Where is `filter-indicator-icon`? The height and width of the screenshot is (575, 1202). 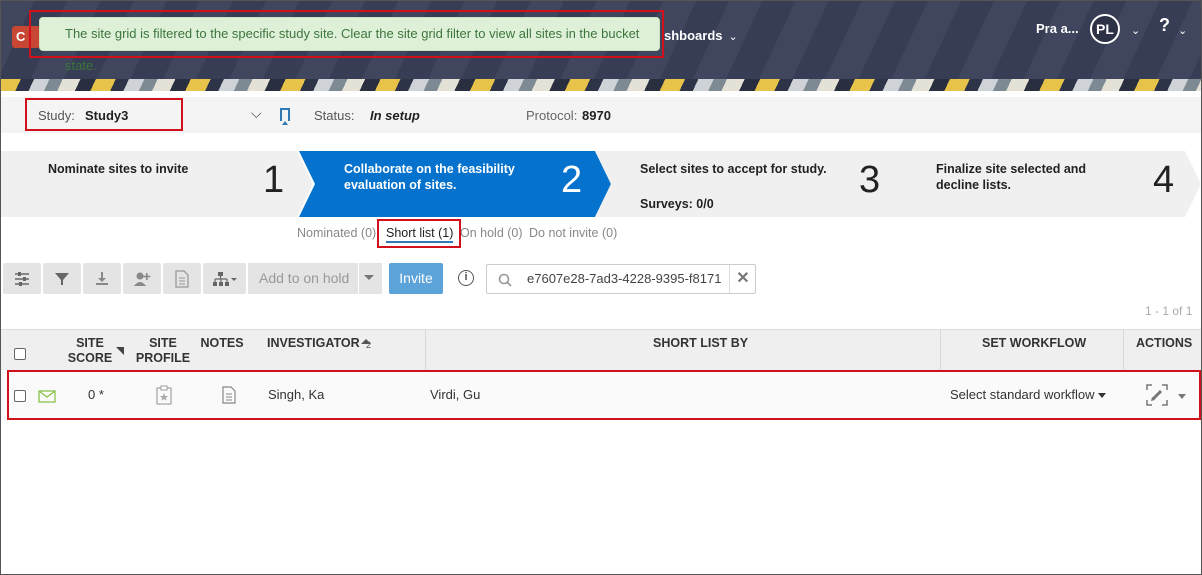
filter-indicator-icon is located at coordinates (120, 351).